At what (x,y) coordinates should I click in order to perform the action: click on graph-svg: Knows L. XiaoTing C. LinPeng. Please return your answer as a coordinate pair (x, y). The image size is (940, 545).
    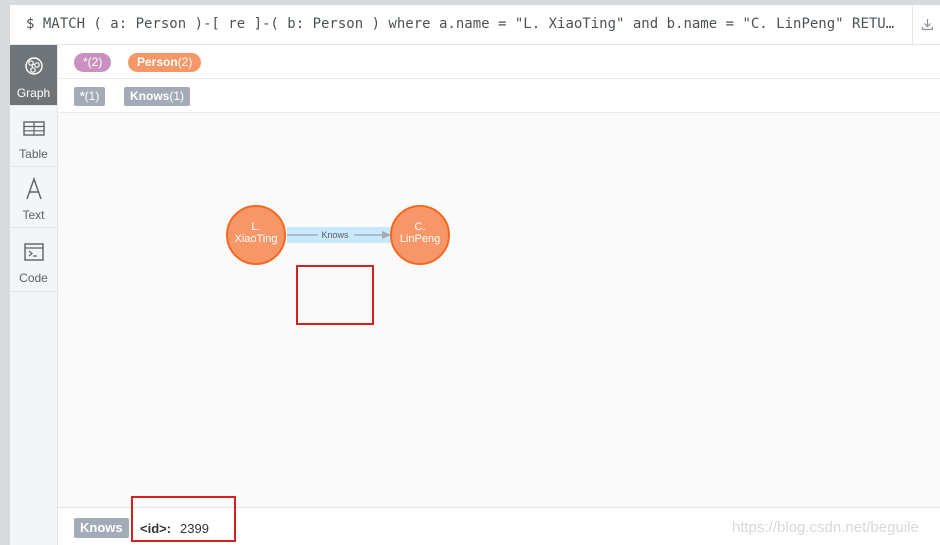
    Looking at the image, I should click on (338, 235).